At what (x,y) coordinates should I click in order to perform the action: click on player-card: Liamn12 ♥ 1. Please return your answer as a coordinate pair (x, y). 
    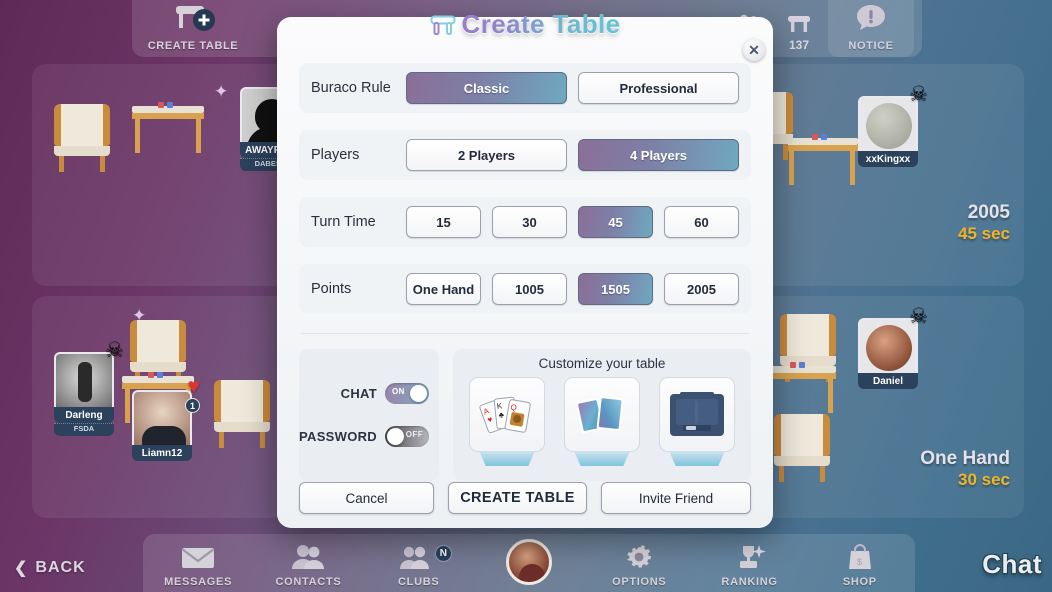
    Looking at the image, I should click on (166, 418).